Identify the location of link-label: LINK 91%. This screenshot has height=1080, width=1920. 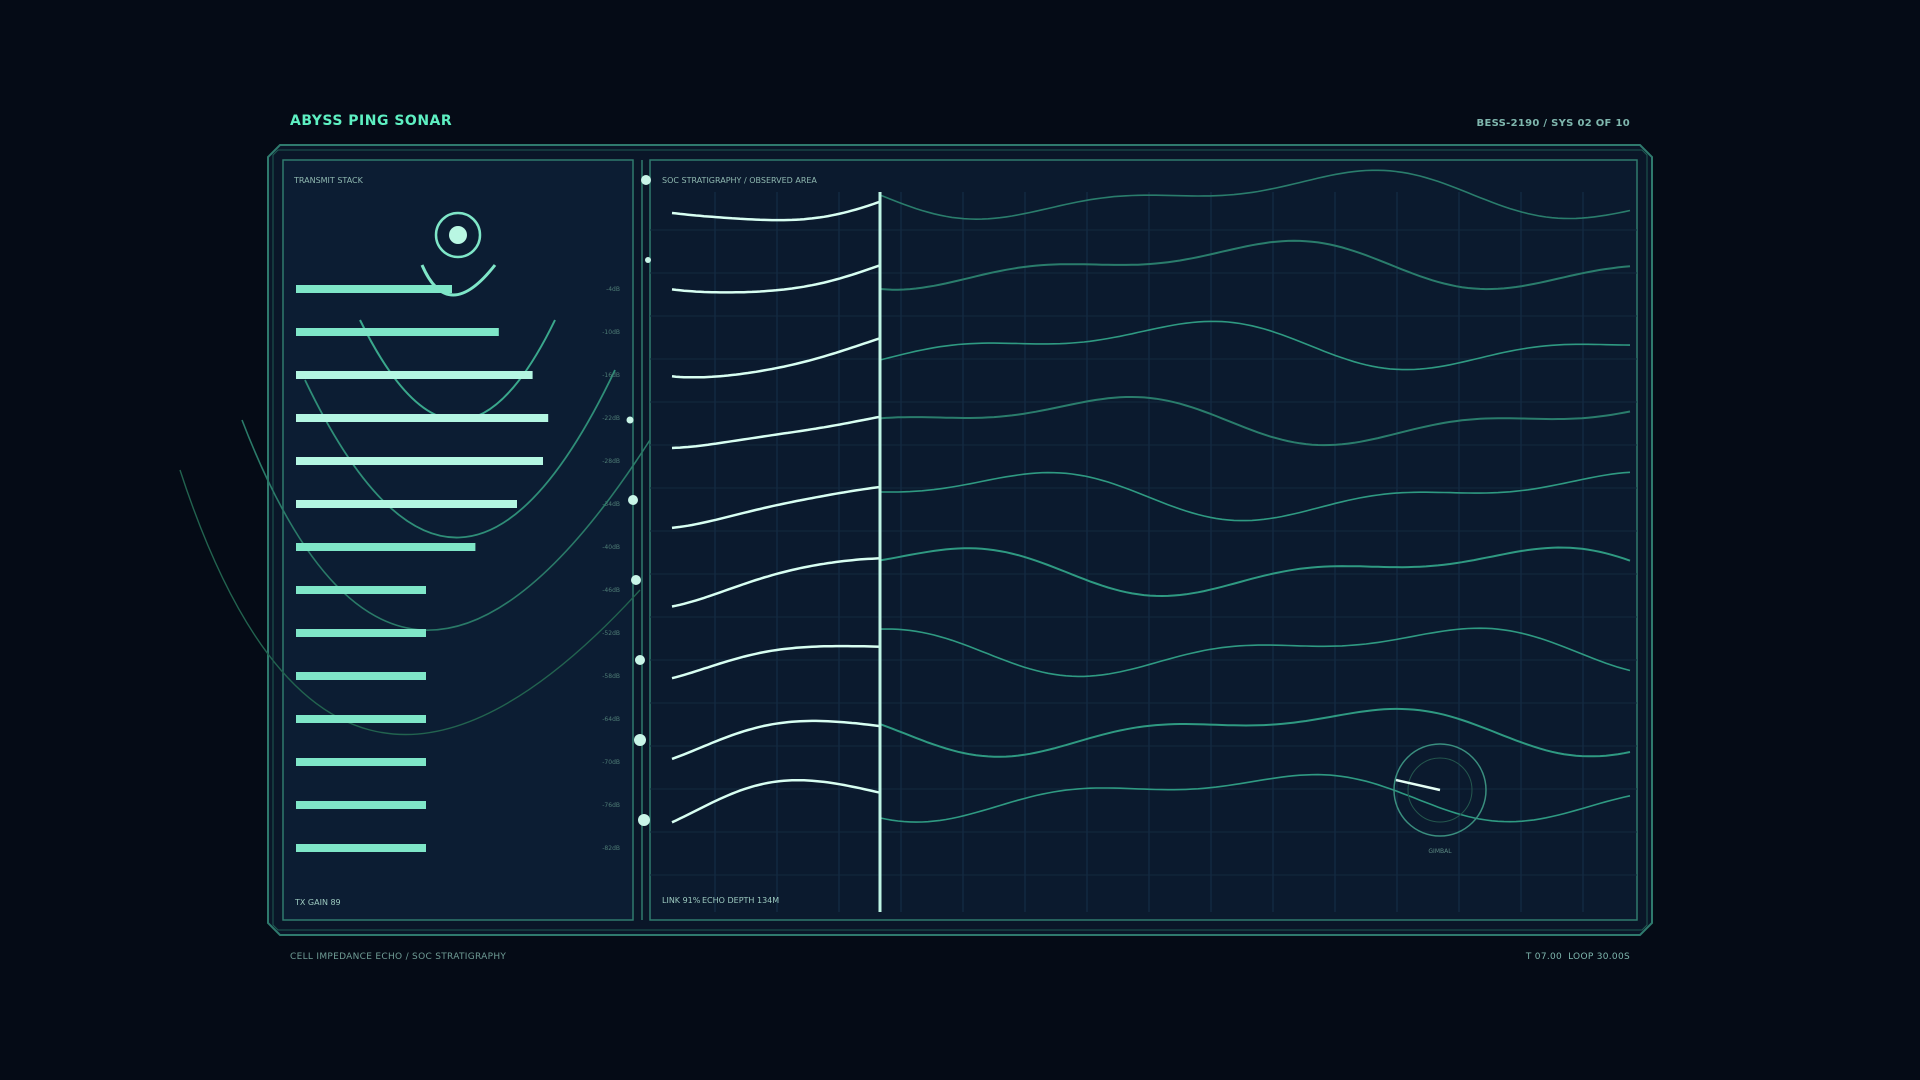
(681, 900).